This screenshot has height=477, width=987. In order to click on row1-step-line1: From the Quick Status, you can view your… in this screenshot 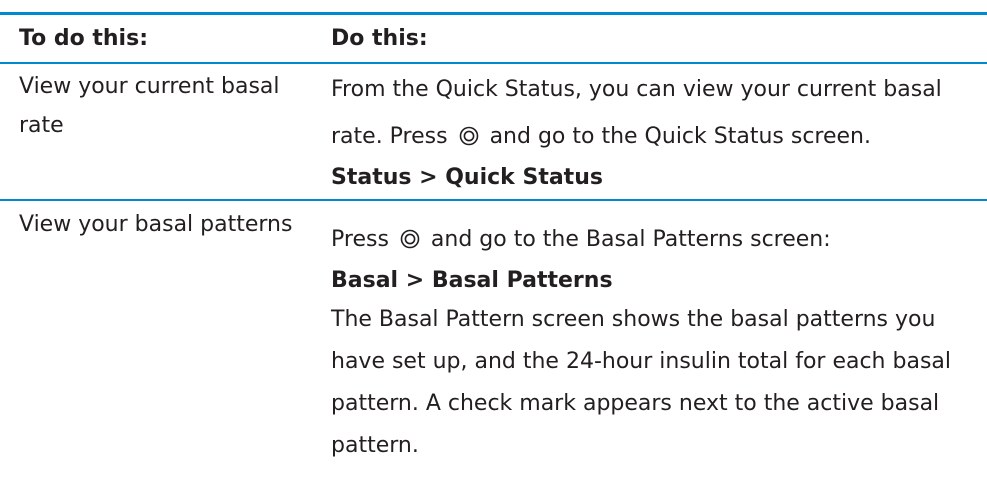, I will do `click(636, 89)`.